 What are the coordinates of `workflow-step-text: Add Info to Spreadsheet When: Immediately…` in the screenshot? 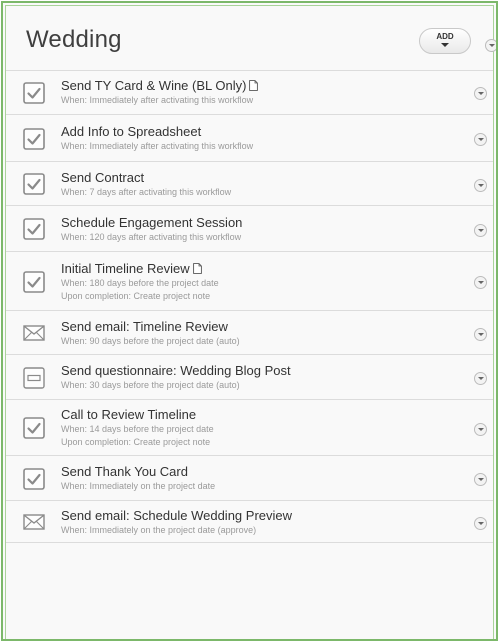 It's located at (157, 138).